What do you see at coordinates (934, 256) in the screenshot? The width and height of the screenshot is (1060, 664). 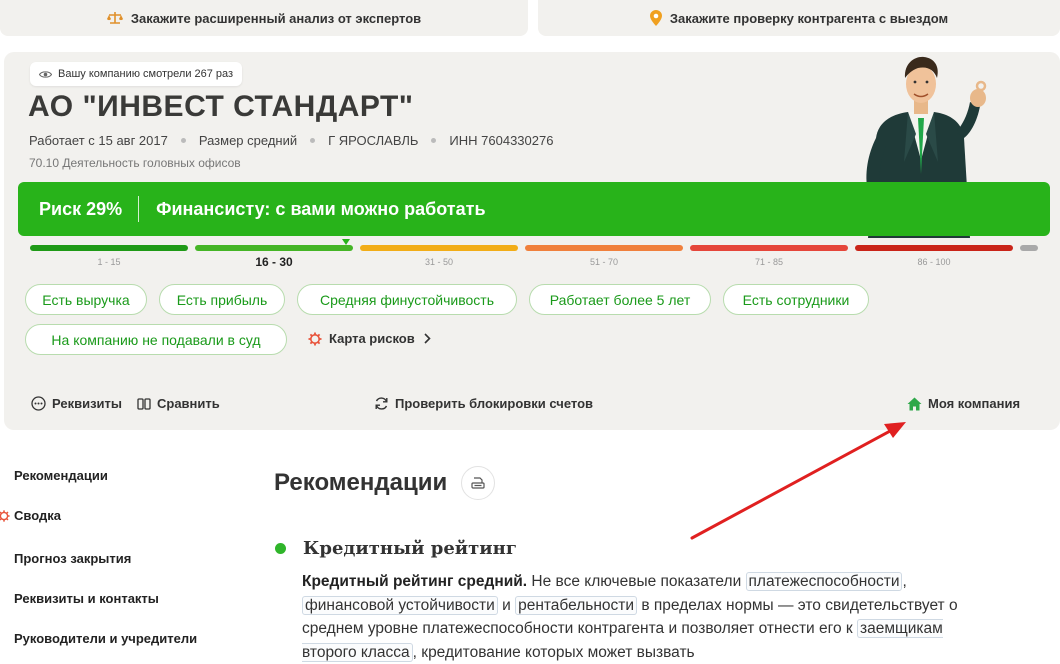 I see `risk-scale-segment: 86 - 100` at bounding box center [934, 256].